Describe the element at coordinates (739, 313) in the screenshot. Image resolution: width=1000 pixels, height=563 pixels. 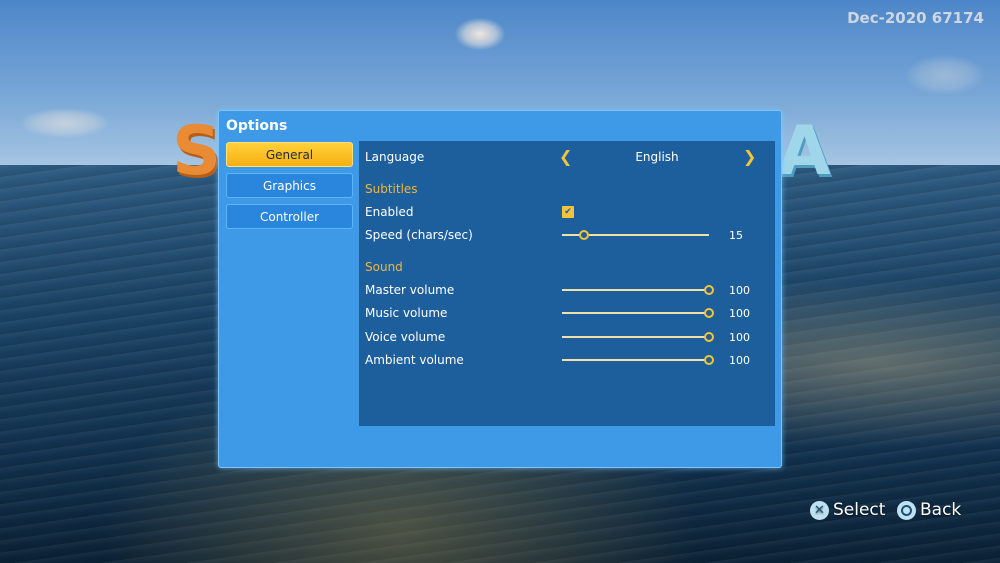
I see `music-volume-value: 100` at that location.